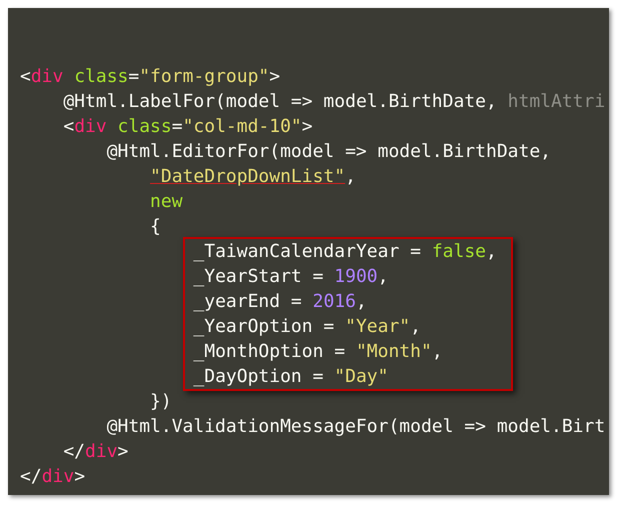 This screenshot has height=507, width=619. Describe the element at coordinates (356, 426) in the screenshot. I see `code-line: @Html.ValidationMessageFor(model => model.Birt` at that location.